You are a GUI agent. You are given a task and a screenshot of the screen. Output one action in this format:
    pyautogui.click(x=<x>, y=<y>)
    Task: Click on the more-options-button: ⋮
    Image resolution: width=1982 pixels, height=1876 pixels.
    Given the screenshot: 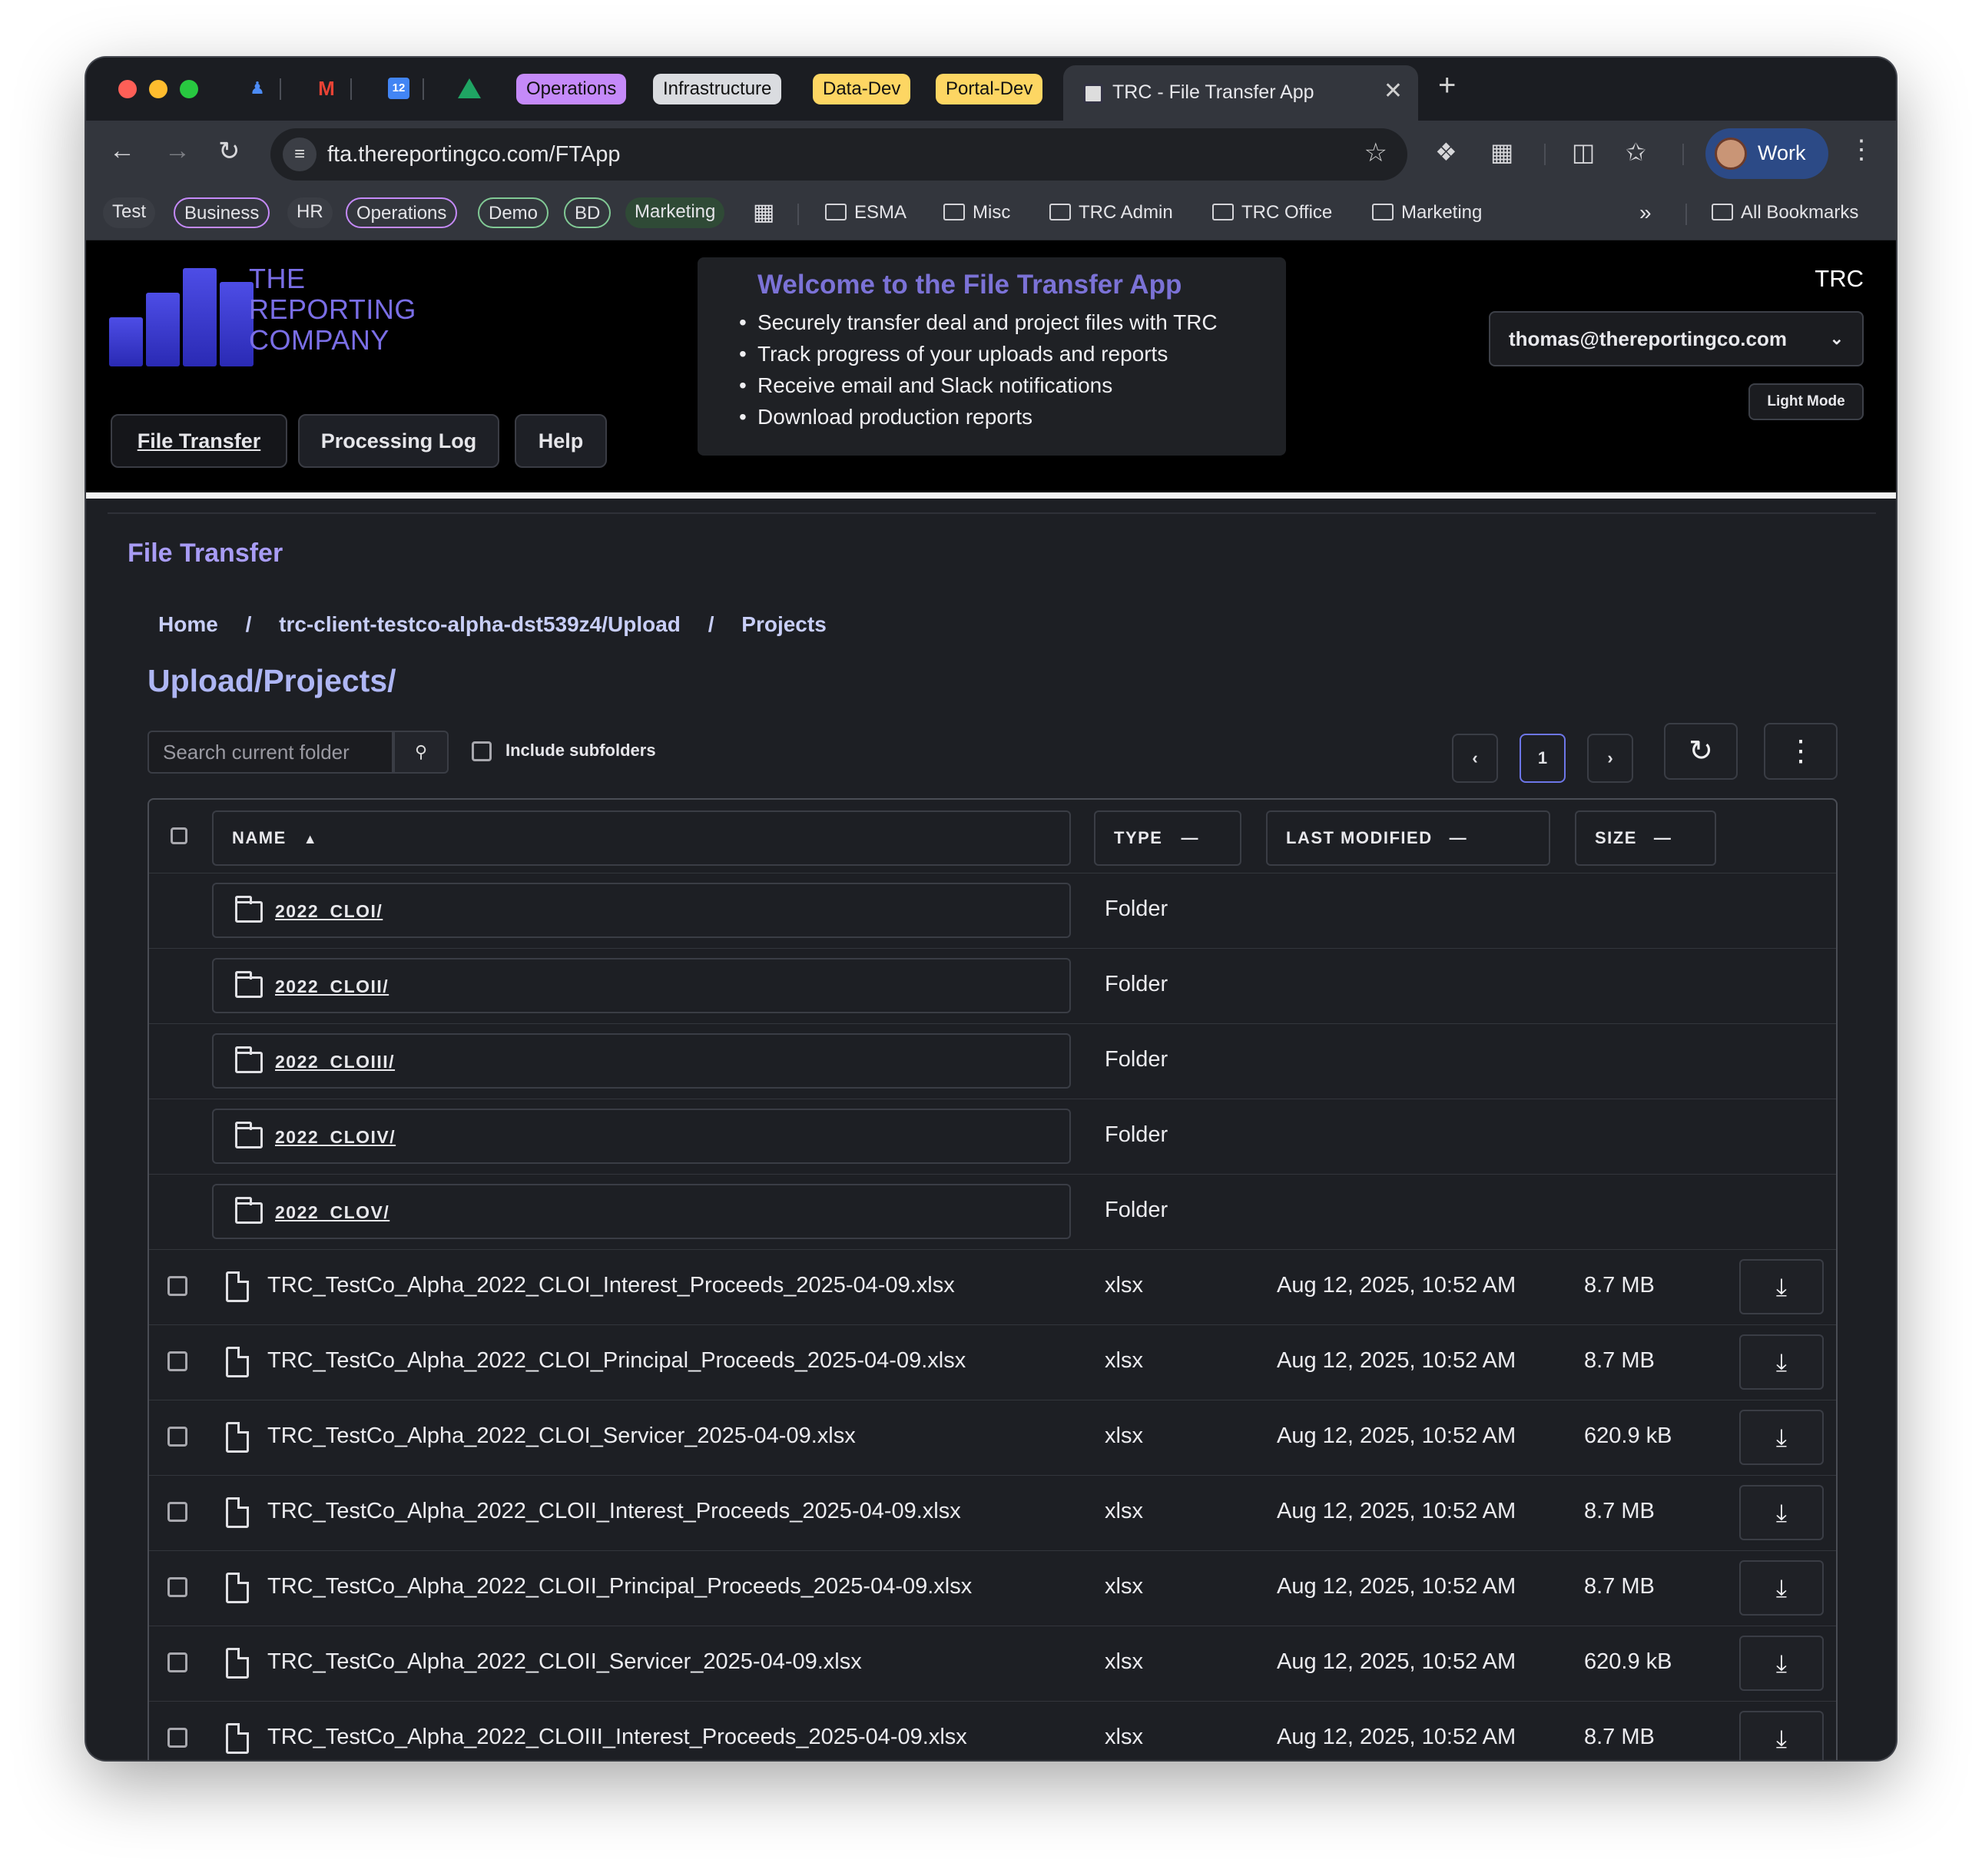 What is the action you would take?
    pyautogui.click(x=1801, y=751)
    